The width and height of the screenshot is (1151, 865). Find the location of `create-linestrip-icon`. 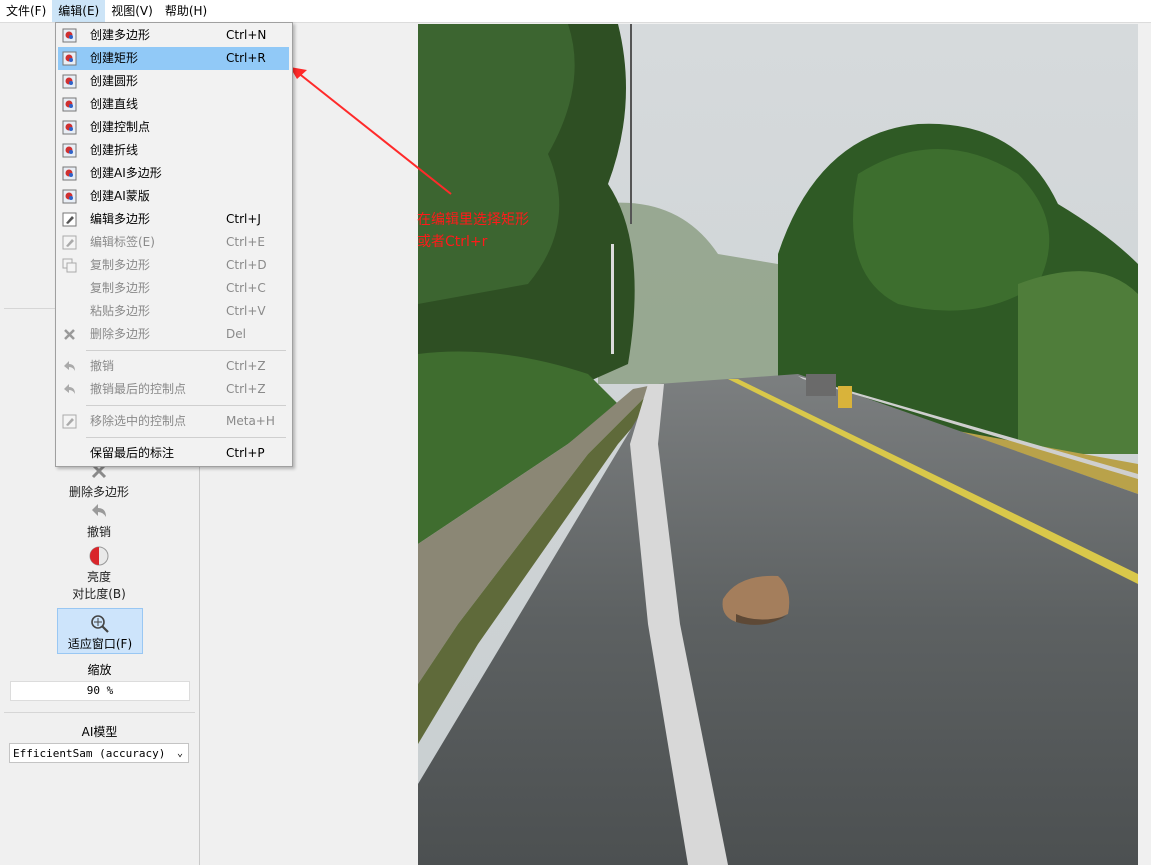

create-linestrip-icon is located at coordinates (69, 150).